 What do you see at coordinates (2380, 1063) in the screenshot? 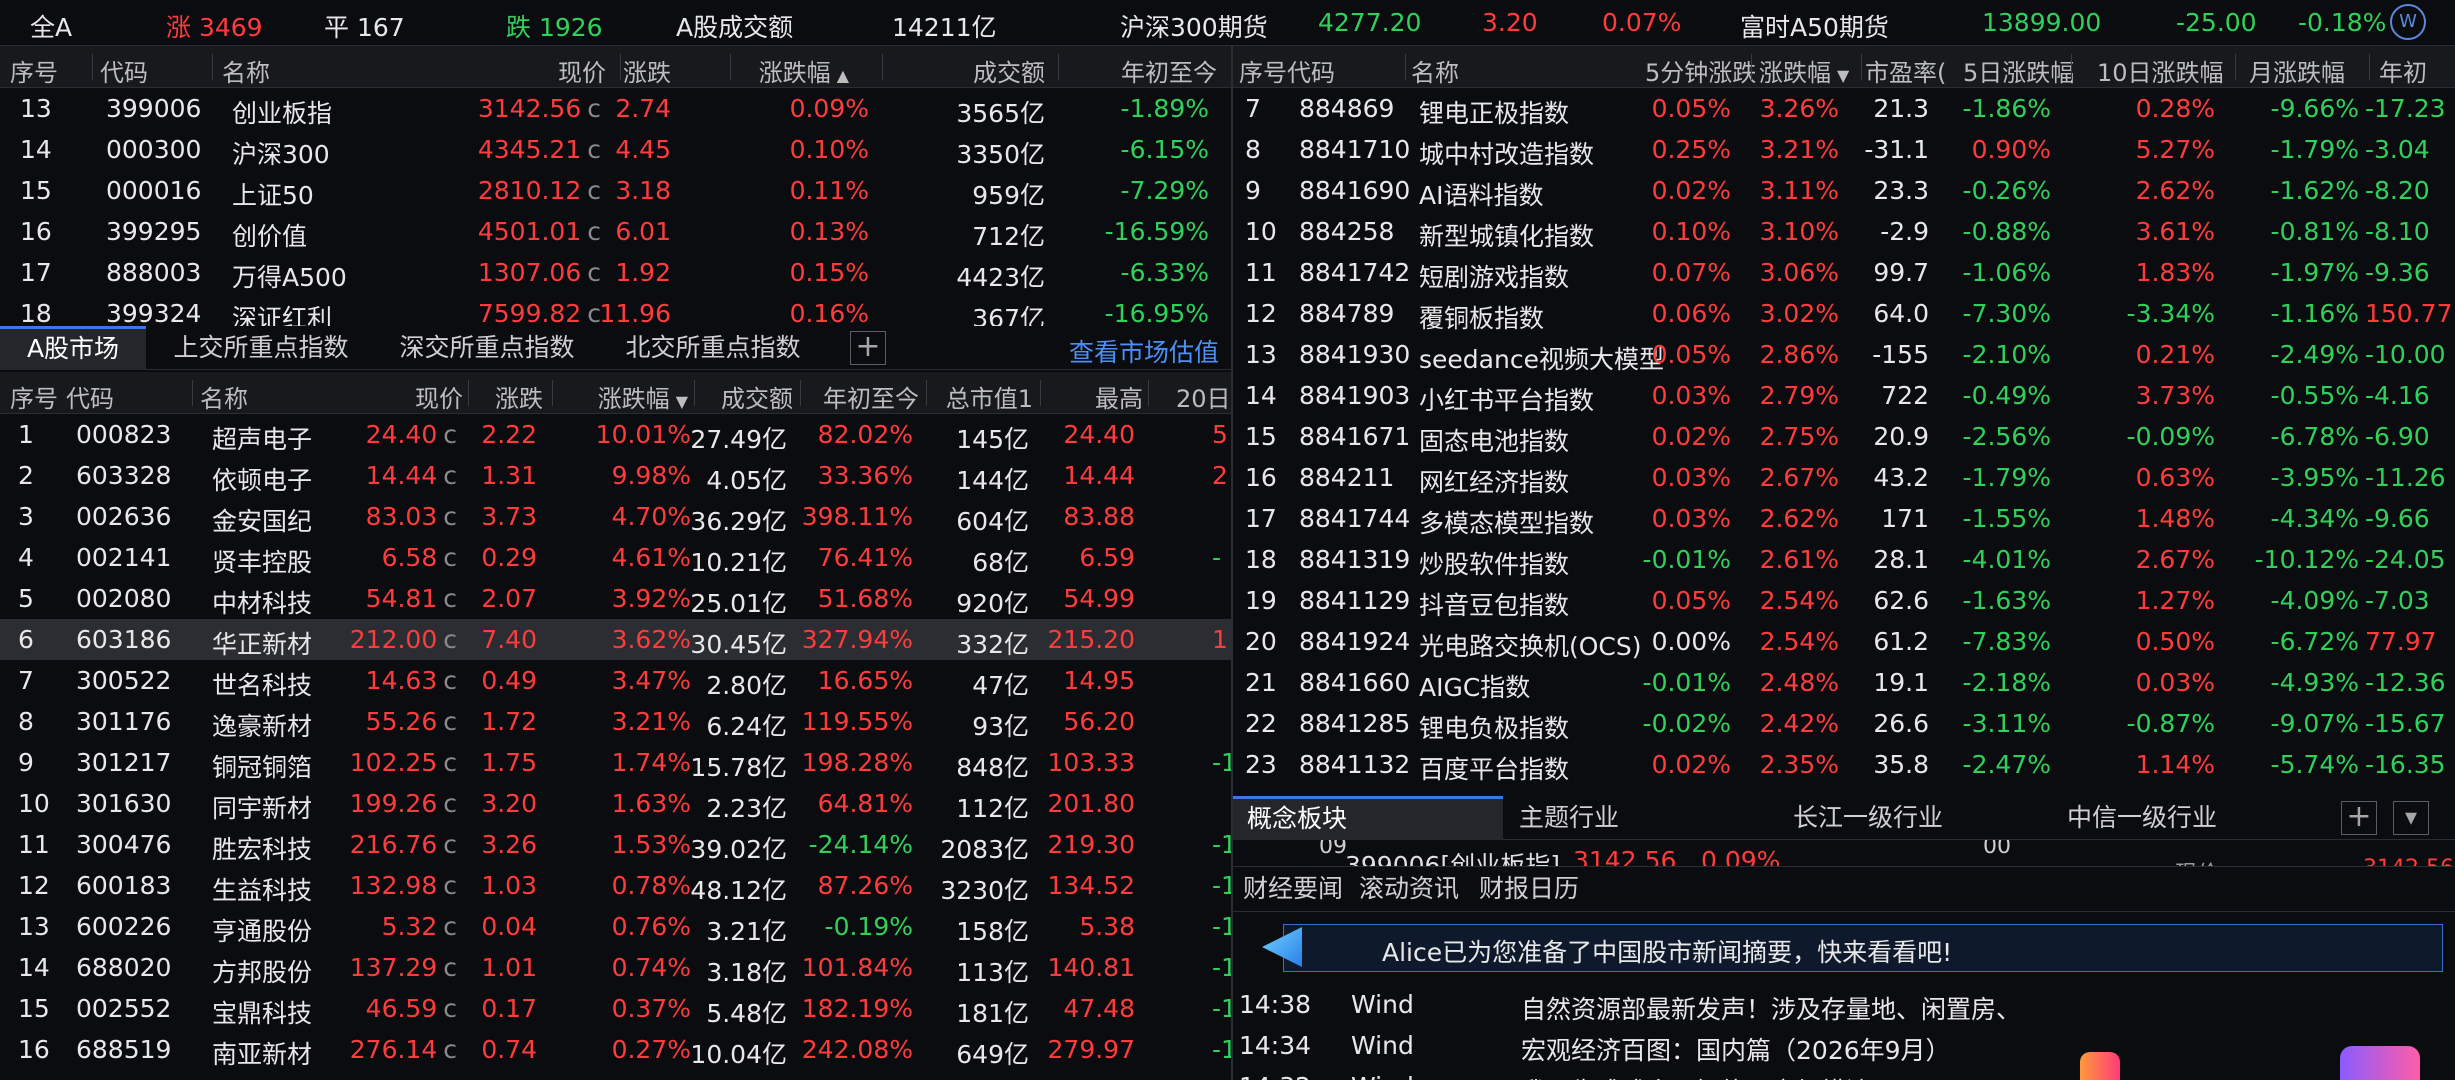
I see `ai-assistant-button` at bounding box center [2380, 1063].